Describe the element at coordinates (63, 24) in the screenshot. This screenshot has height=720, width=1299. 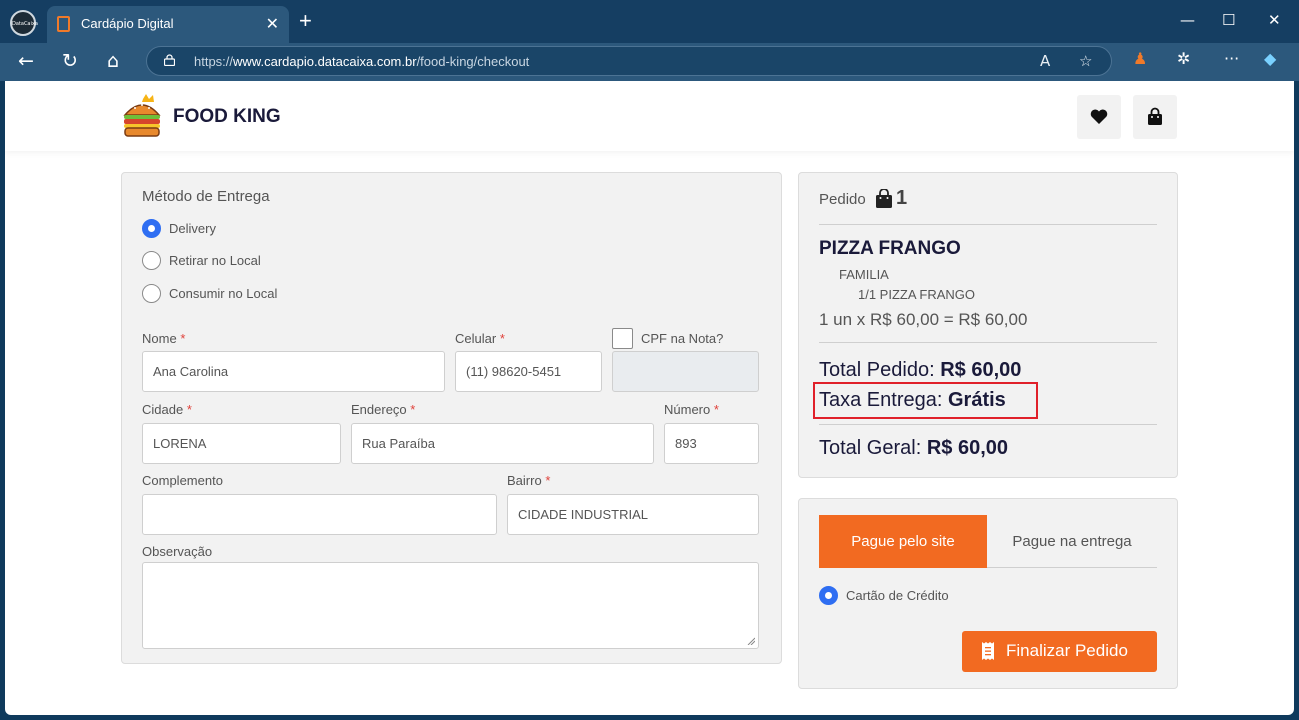
I see `tablet-icon` at that location.